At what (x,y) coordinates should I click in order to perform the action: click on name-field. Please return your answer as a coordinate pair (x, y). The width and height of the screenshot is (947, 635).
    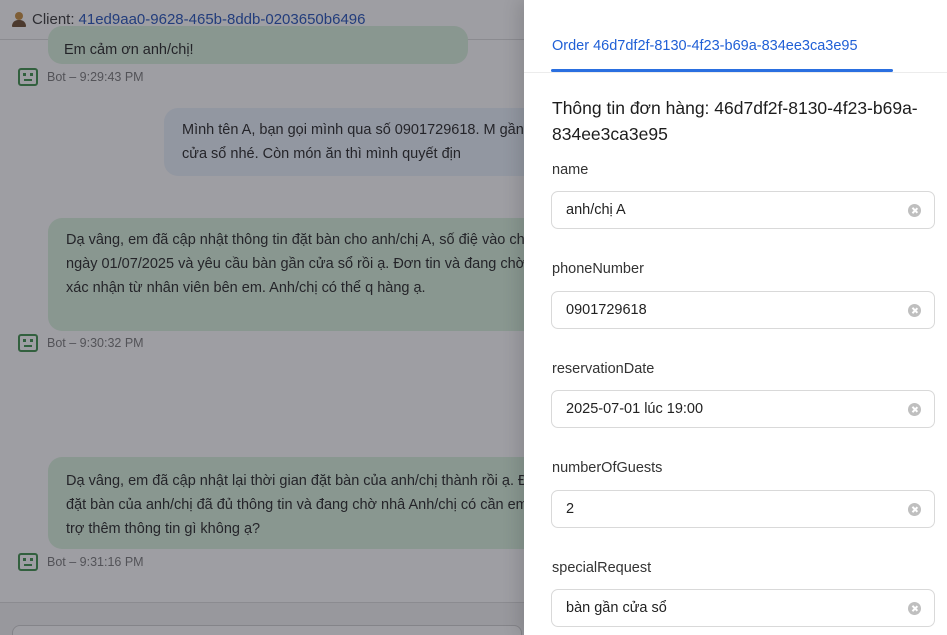
    Looking at the image, I should click on (743, 210).